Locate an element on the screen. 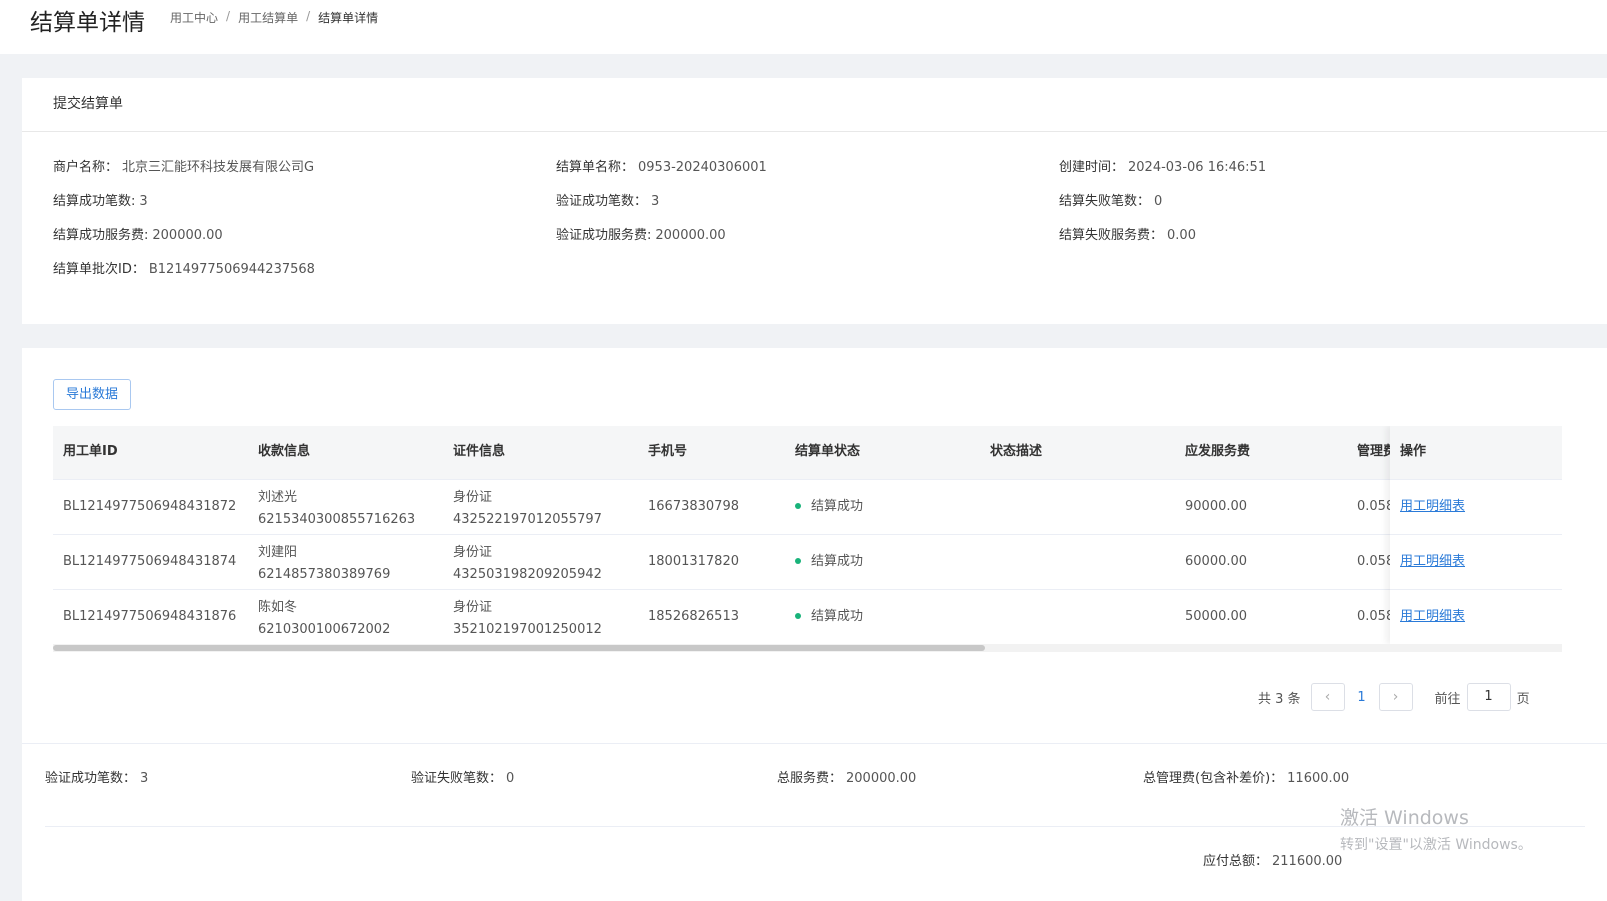 This screenshot has width=1607, height=901. total-count: 共 3 条 is located at coordinates (1279, 699).